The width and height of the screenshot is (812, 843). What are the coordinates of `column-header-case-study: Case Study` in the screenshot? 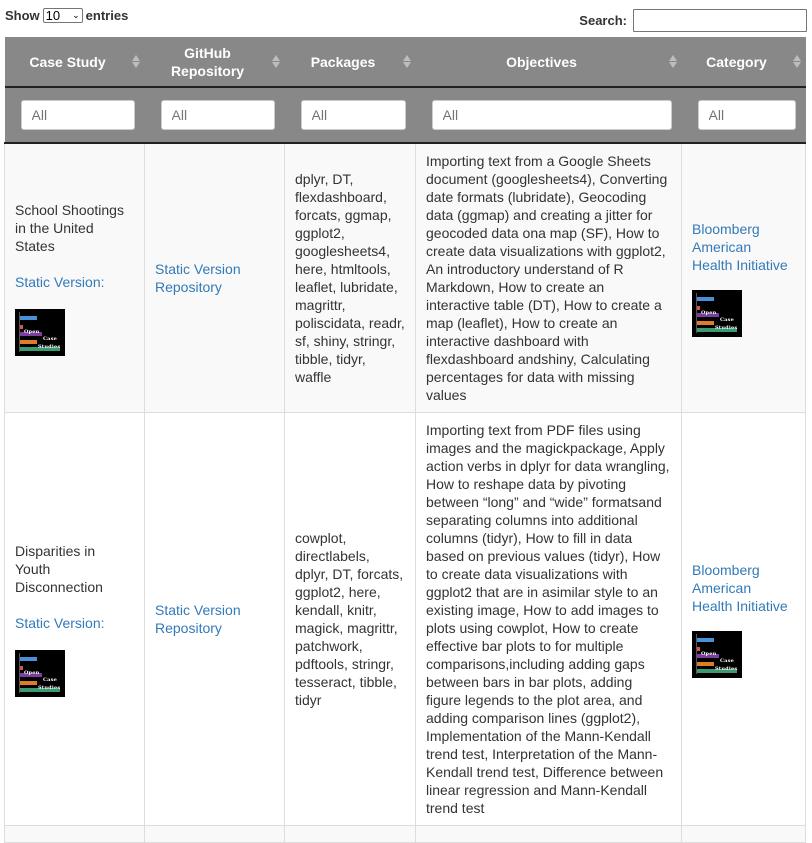 It's located at (74, 62).